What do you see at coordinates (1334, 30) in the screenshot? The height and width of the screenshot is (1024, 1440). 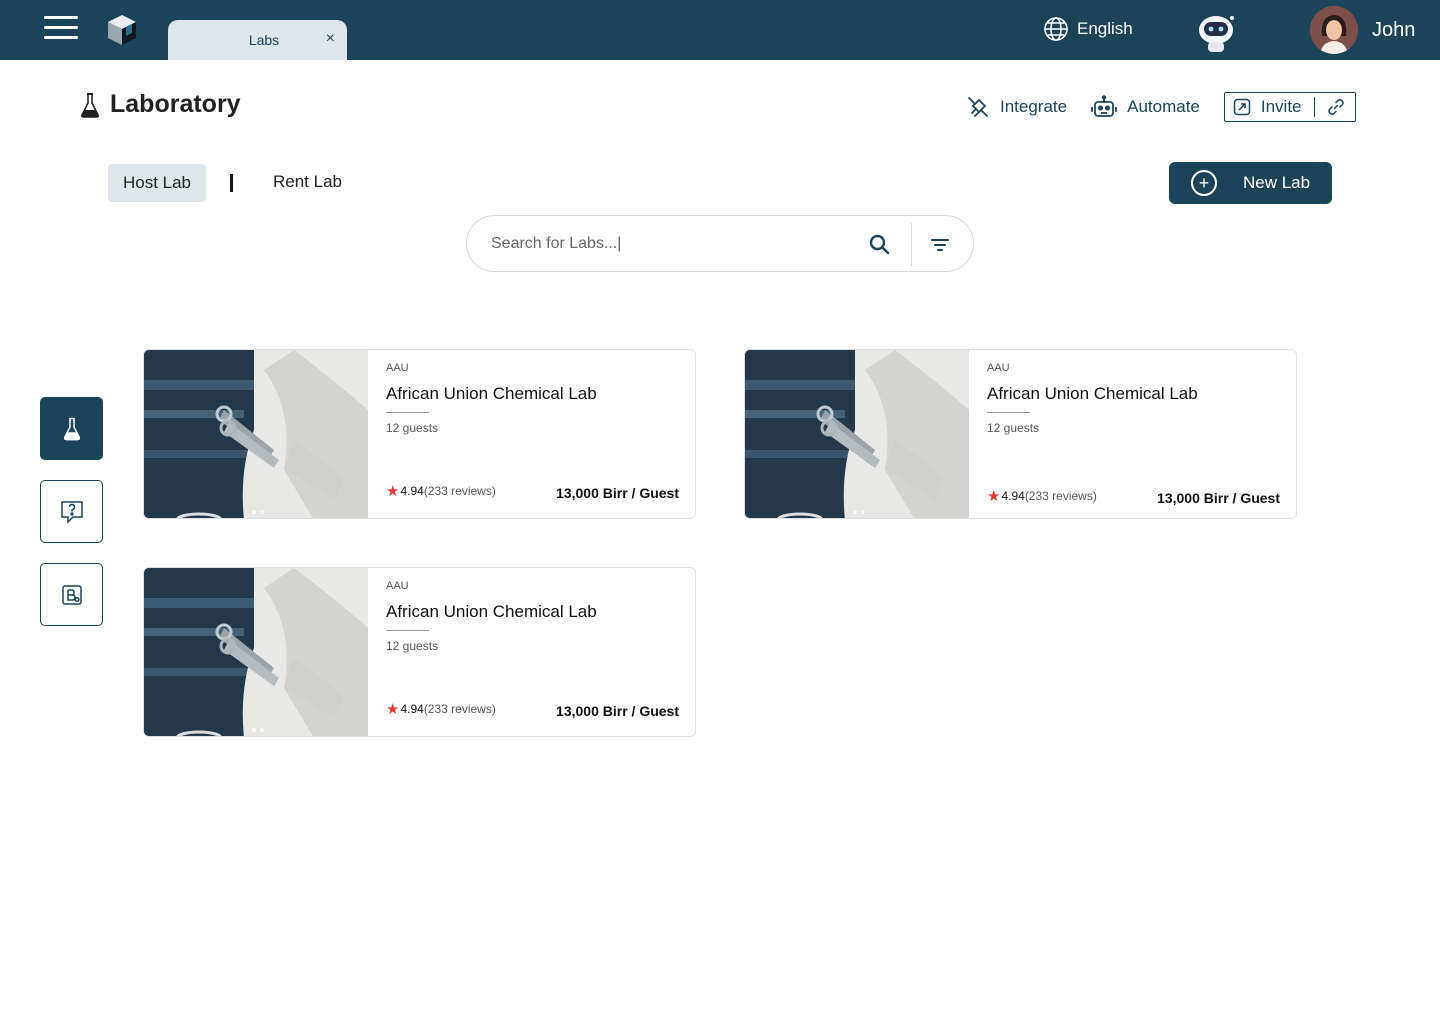 I see `avatar` at bounding box center [1334, 30].